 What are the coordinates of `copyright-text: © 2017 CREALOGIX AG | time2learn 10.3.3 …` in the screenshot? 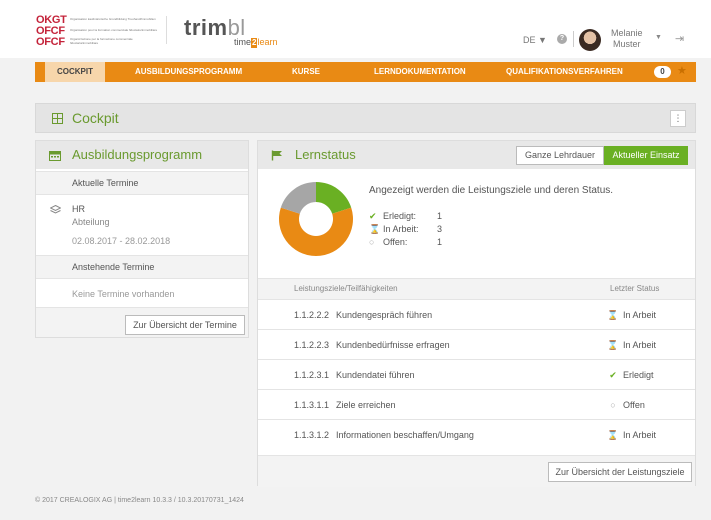 It's located at (139, 500).